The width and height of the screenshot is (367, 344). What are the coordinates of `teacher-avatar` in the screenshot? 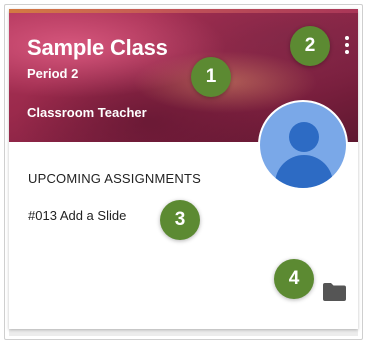 It's located at (303, 145).